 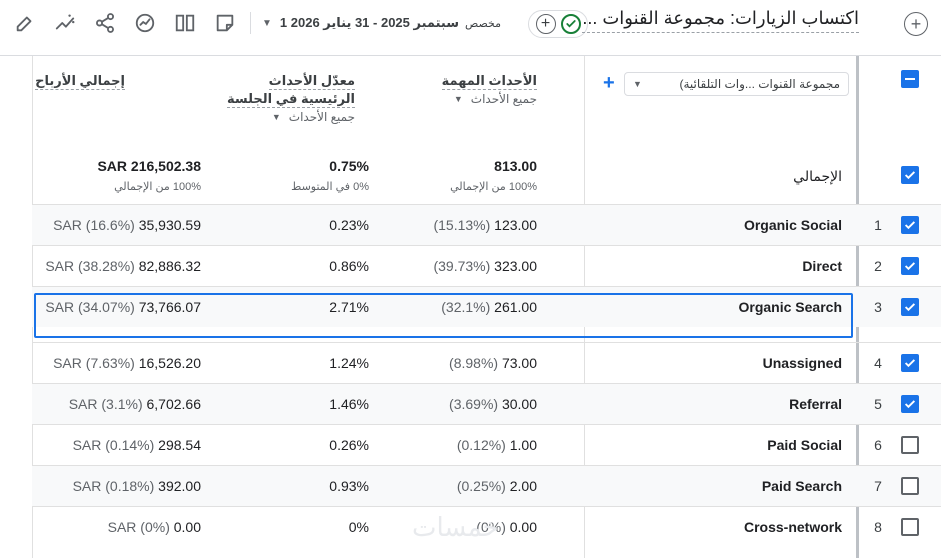 I want to click on row-revenue-value: 392.00, so click(x=179, y=486).